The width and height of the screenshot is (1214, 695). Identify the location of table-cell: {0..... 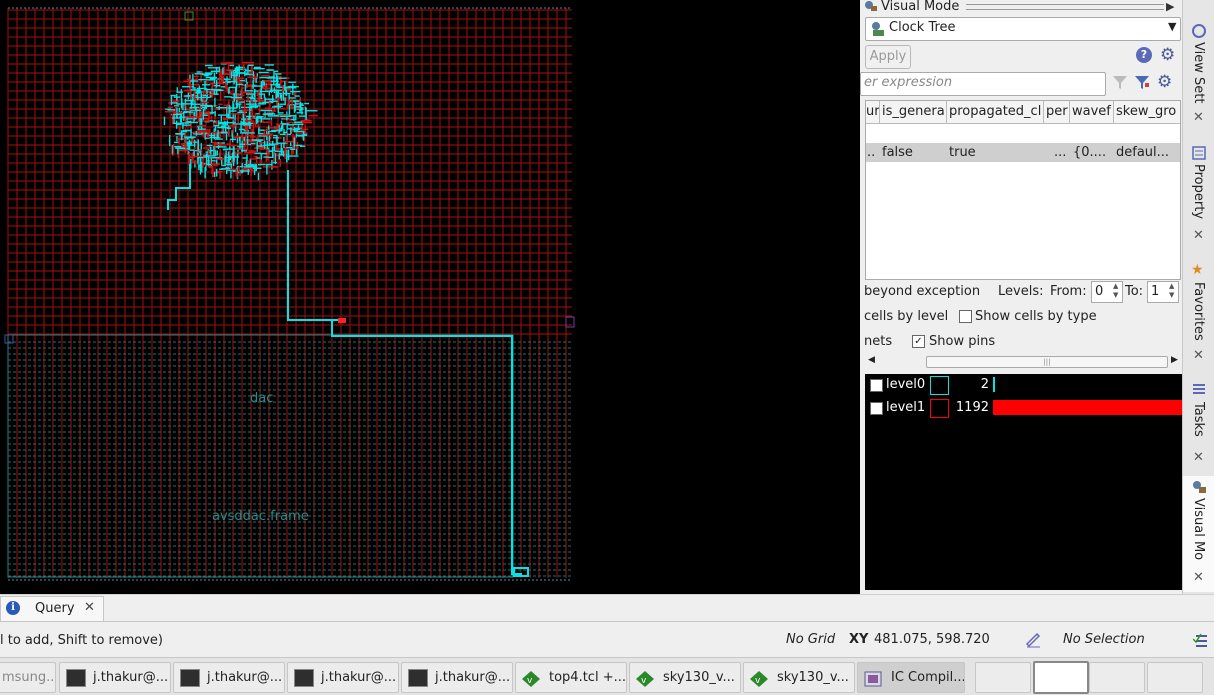
(1090, 152).